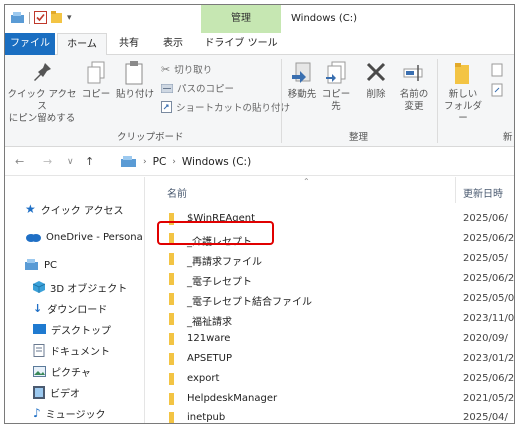  Describe the element at coordinates (301, 72) in the screenshot. I see `move-to-icon` at that location.